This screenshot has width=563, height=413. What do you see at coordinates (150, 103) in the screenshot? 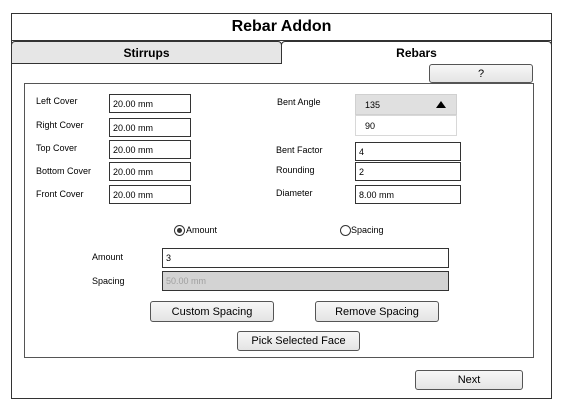
I see `left-cover-field: 20.00 mm` at bounding box center [150, 103].